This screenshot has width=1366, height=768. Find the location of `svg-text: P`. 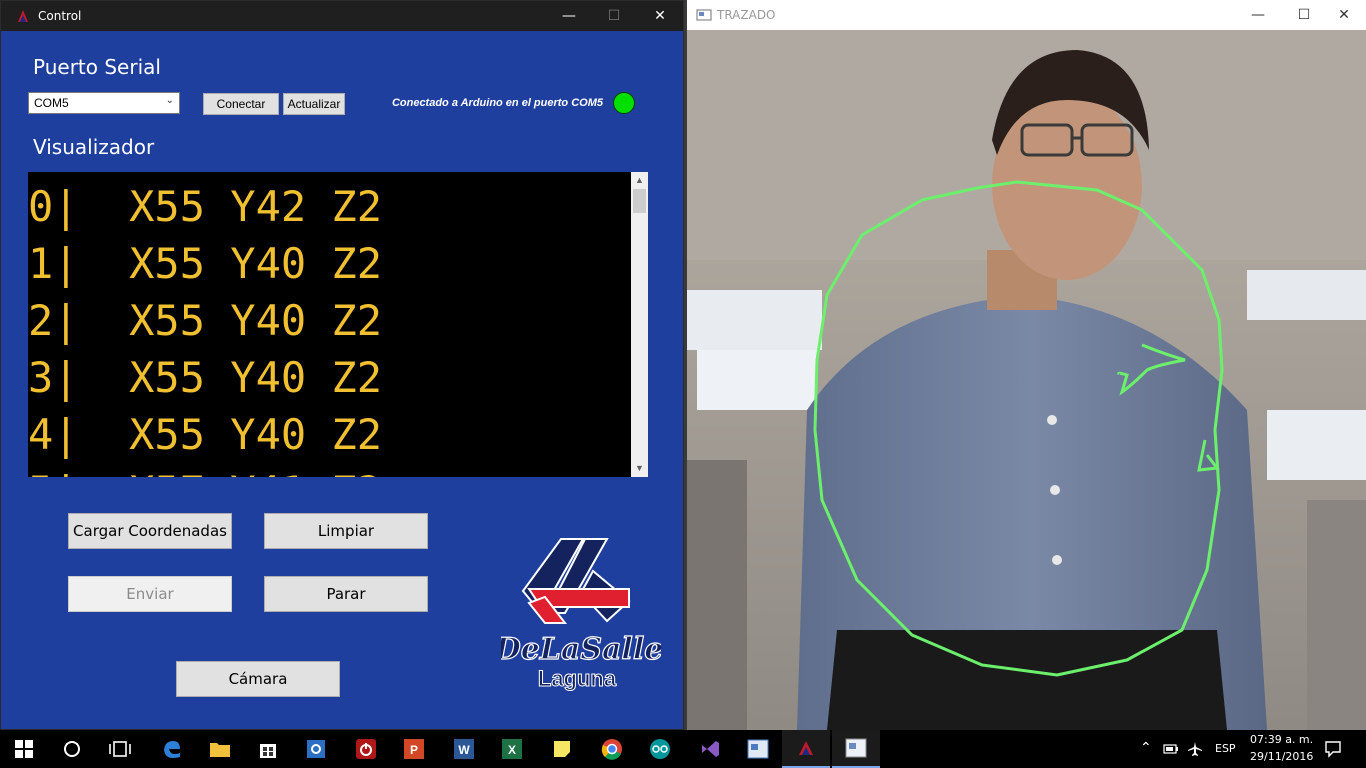

svg-text: P is located at coordinates (414, 750).